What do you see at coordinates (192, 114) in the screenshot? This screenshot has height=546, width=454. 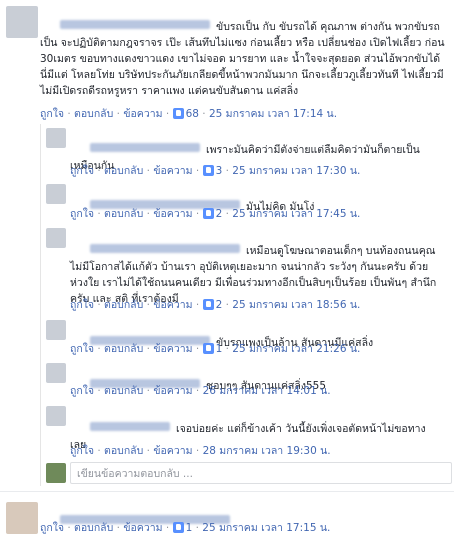 I see `like-count: 68` at bounding box center [192, 114].